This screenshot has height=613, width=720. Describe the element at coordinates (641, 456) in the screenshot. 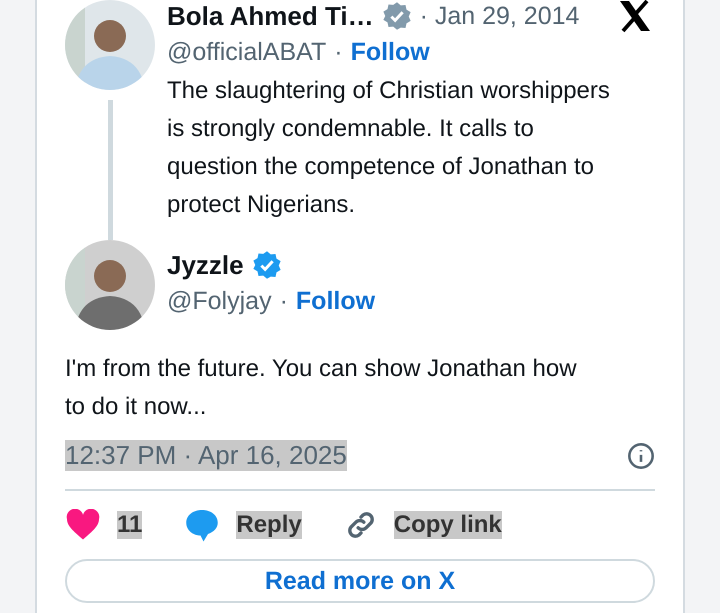

I see `info-icon` at that location.